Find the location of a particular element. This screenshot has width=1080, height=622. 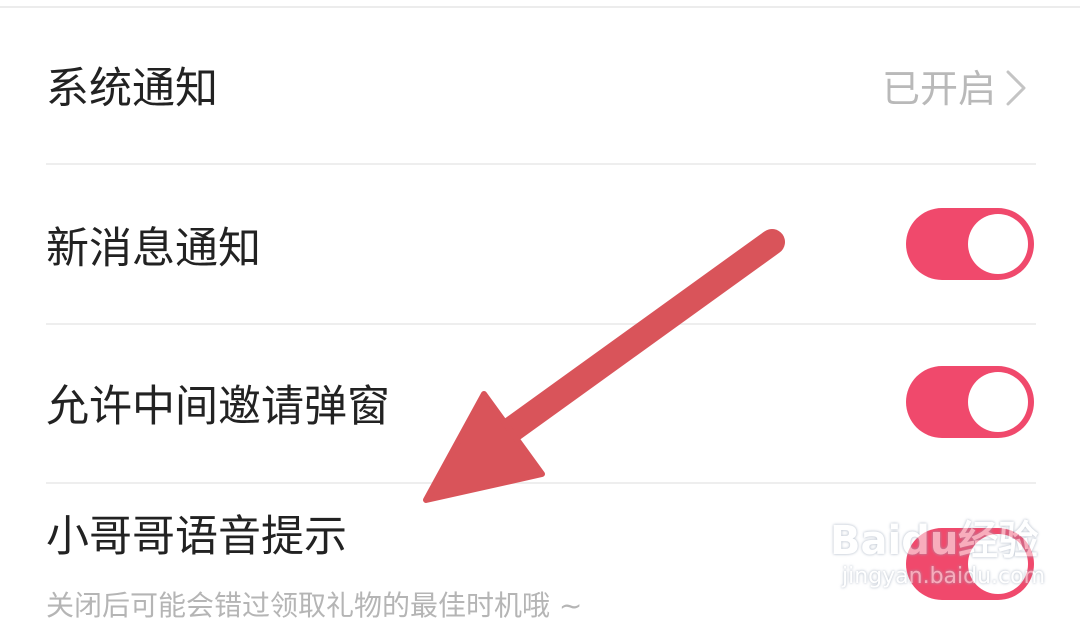

new-message-notification-toggle is located at coordinates (970, 244).